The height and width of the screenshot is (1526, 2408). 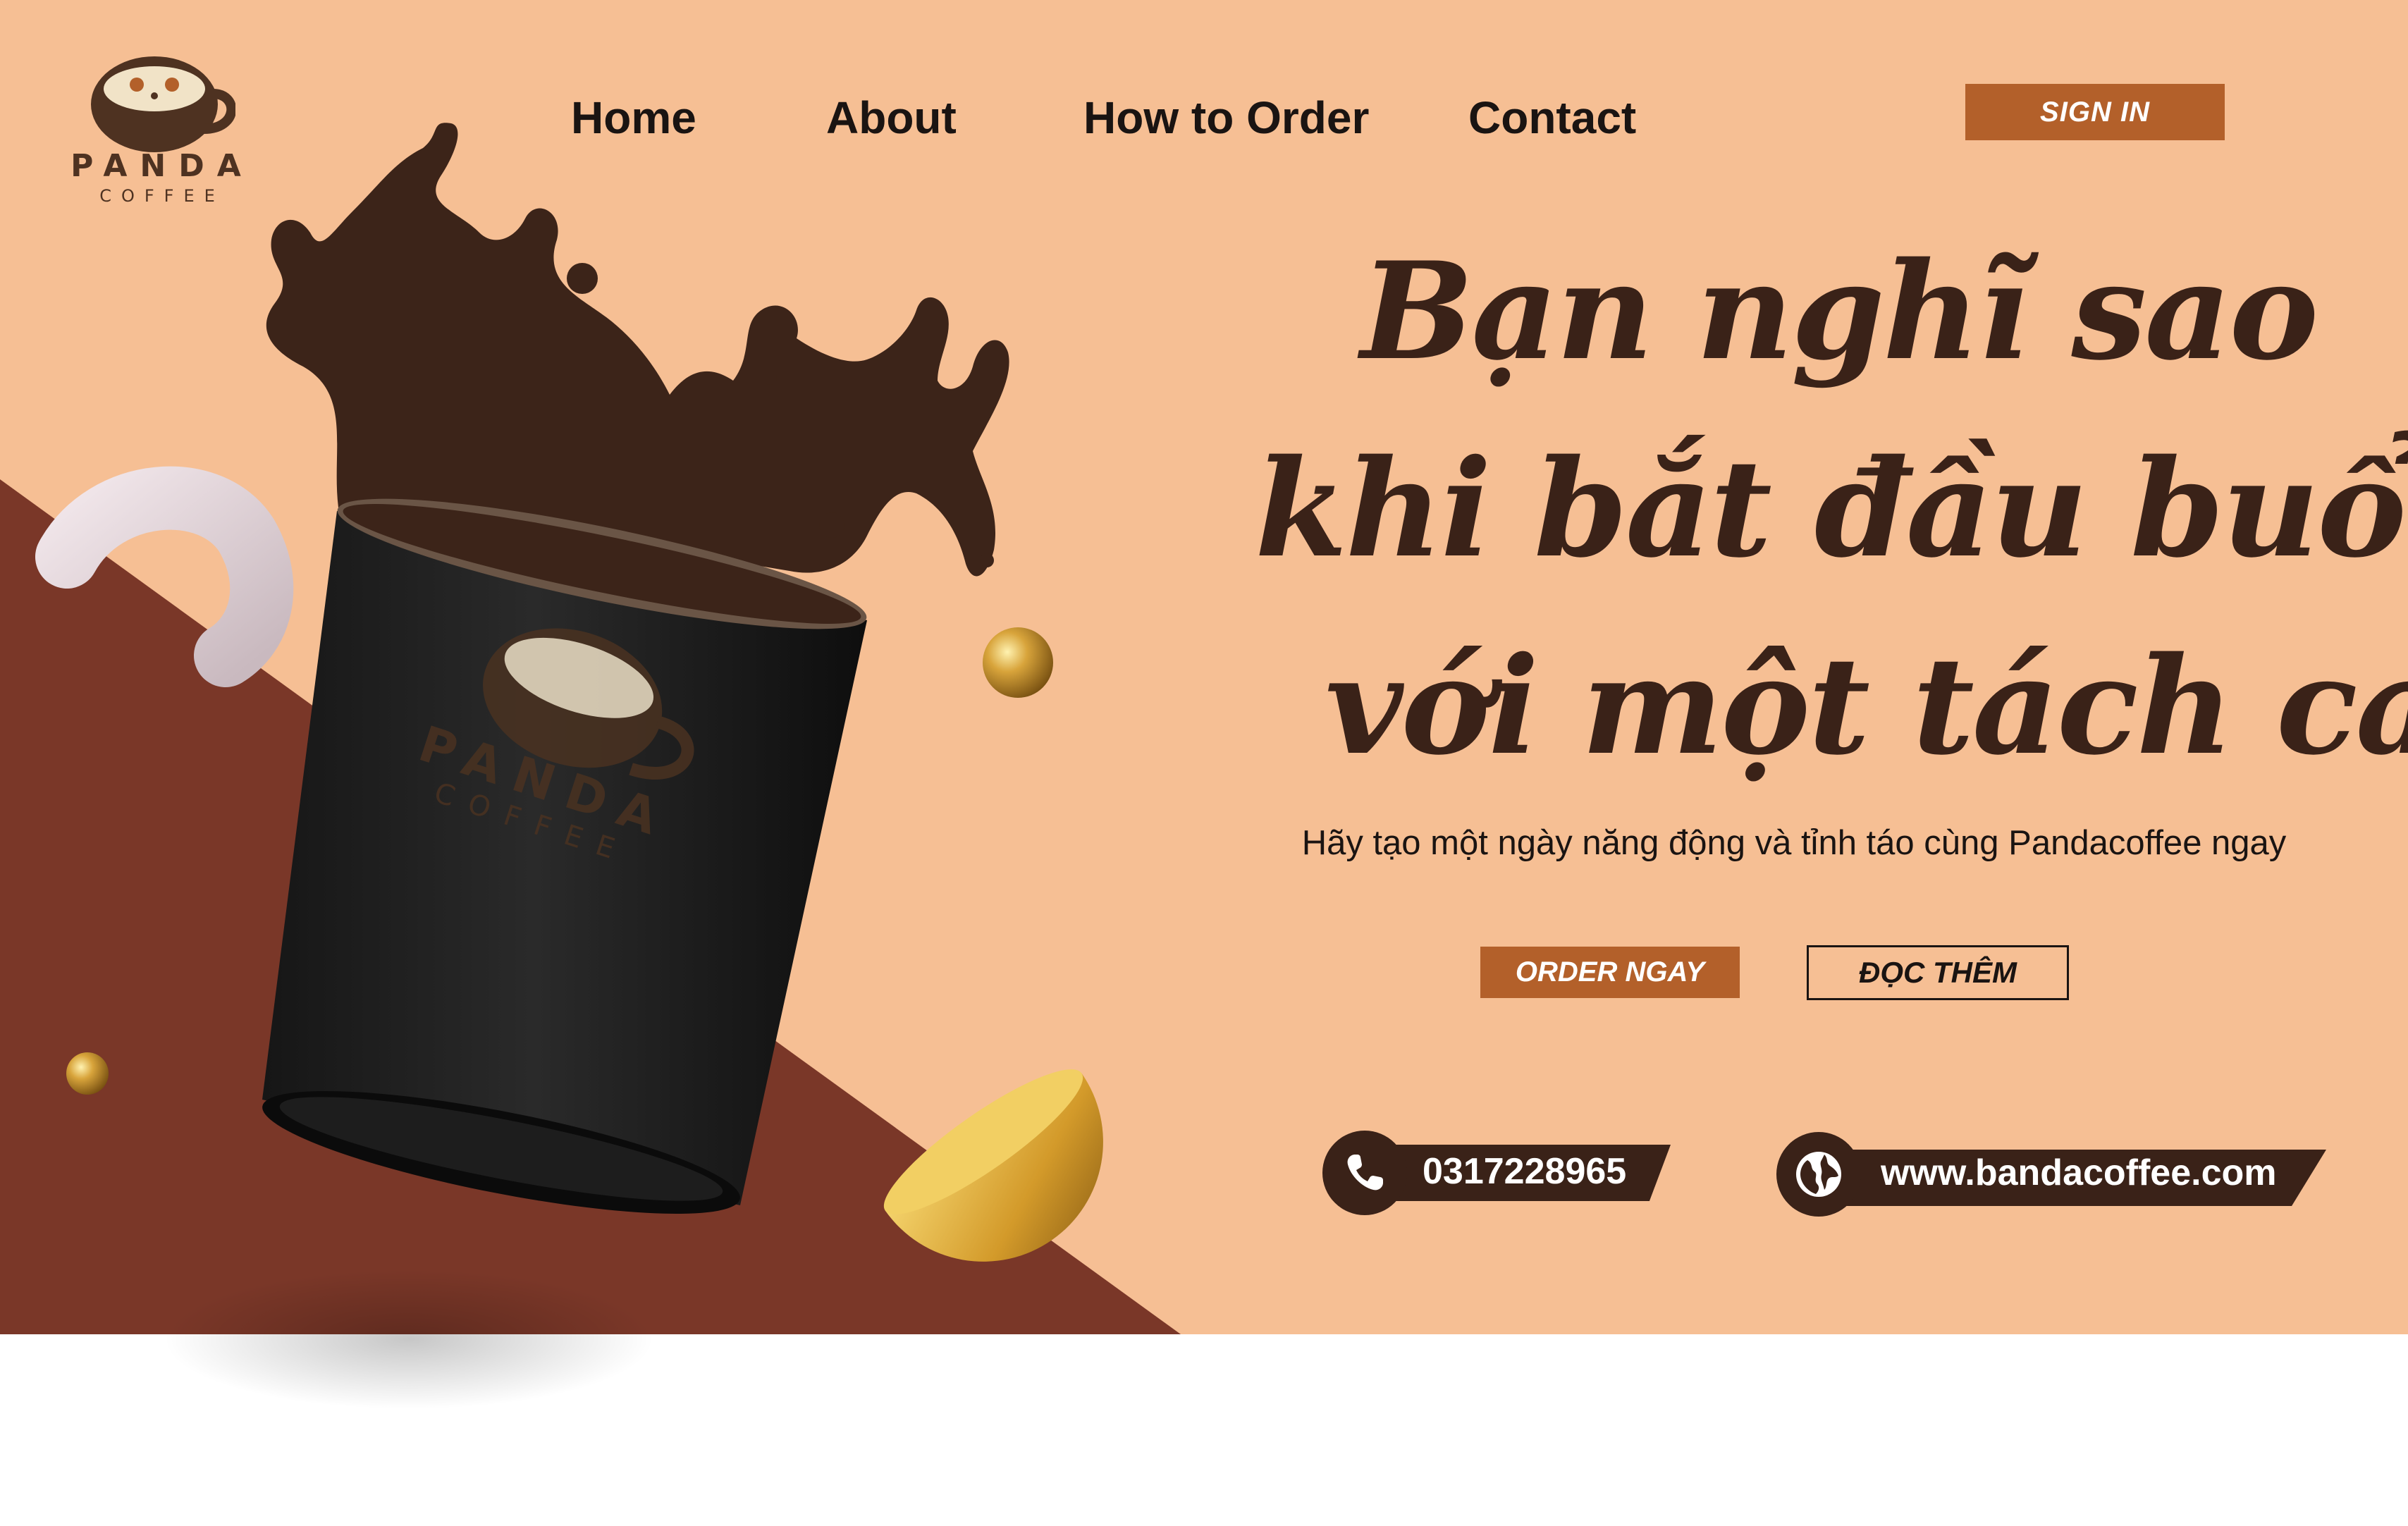 I want to click on phone-number: 0317228965, so click(x=1525, y=1172).